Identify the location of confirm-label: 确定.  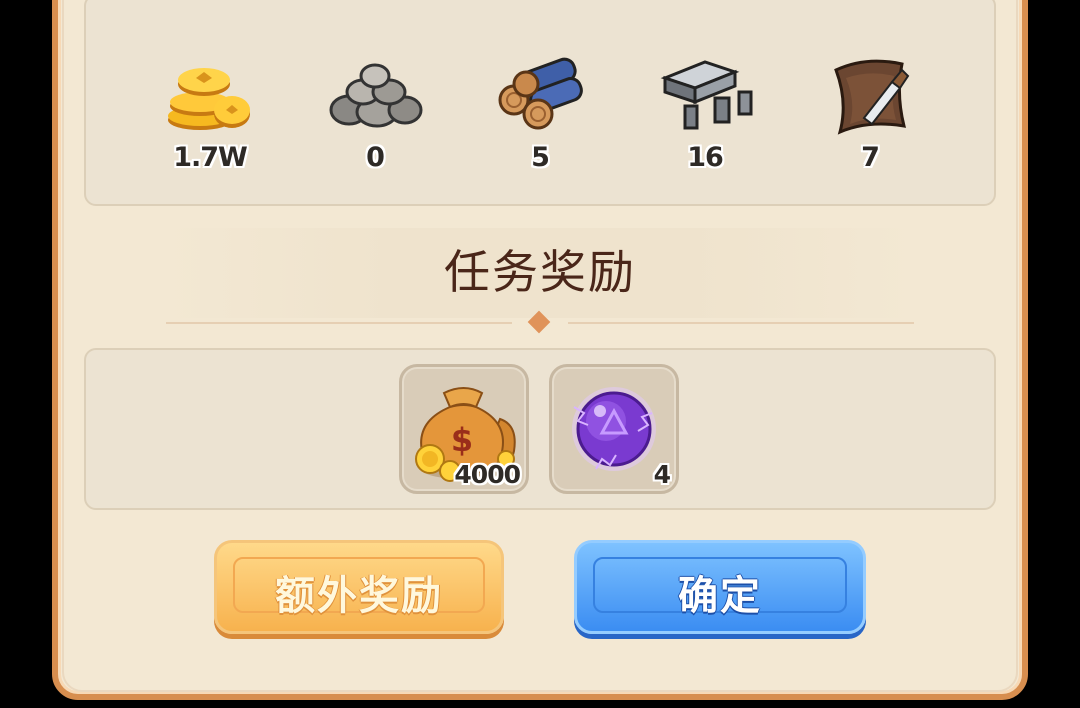
(720, 596).